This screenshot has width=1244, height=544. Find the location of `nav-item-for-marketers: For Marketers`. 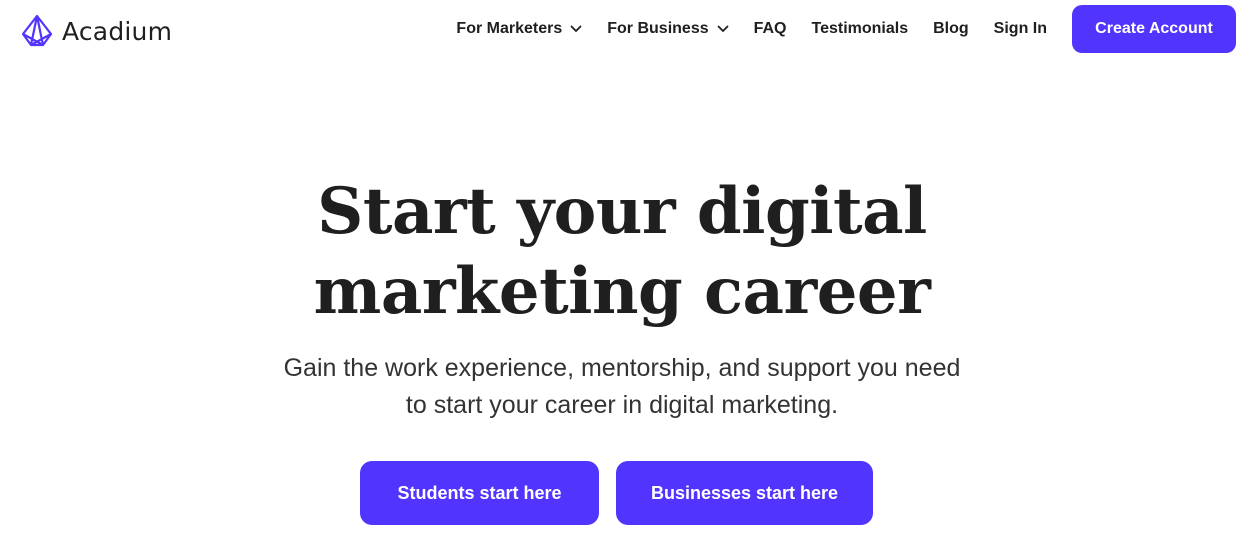

nav-item-for-marketers: For Marketers is located at coordinates (519, 29).